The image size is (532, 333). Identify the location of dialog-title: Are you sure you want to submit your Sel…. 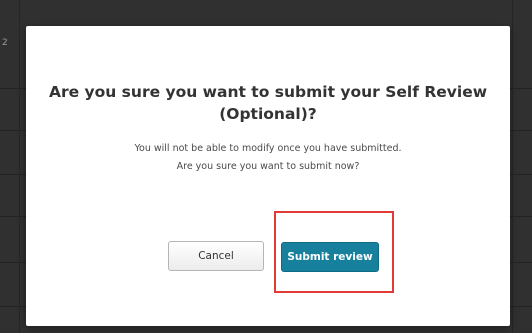
(268, 103).